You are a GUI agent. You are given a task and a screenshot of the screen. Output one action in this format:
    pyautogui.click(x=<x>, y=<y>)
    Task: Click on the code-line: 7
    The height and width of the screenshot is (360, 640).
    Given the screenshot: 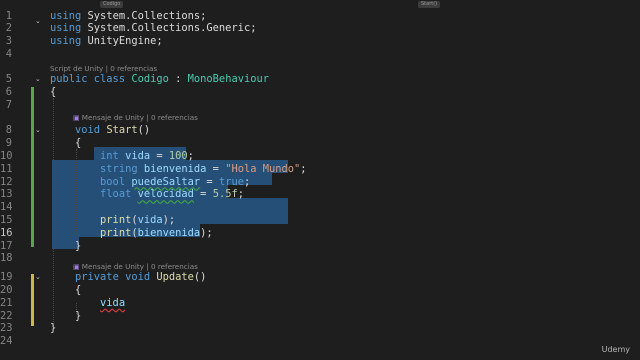 What is the action you would take?
    pyautogui.click(x=320, y=105)
    